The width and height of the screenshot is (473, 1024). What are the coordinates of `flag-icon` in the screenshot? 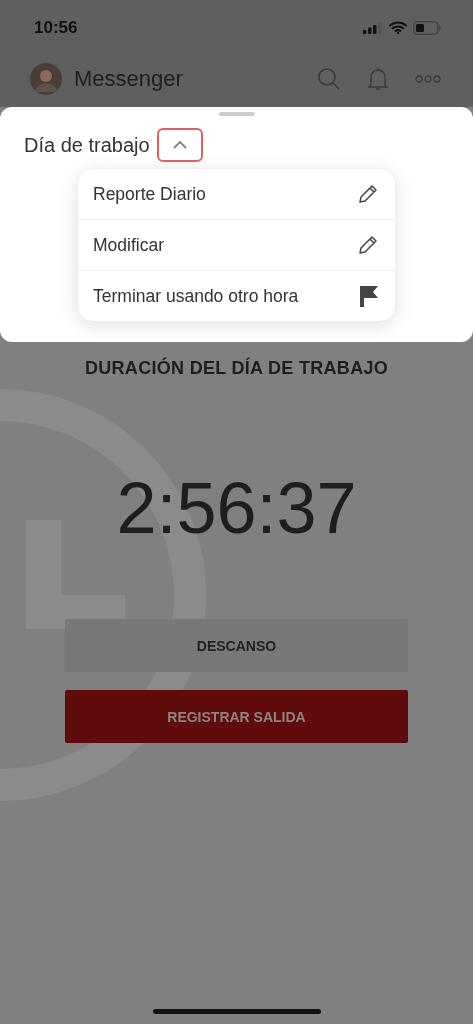 It's located at (369, 296).